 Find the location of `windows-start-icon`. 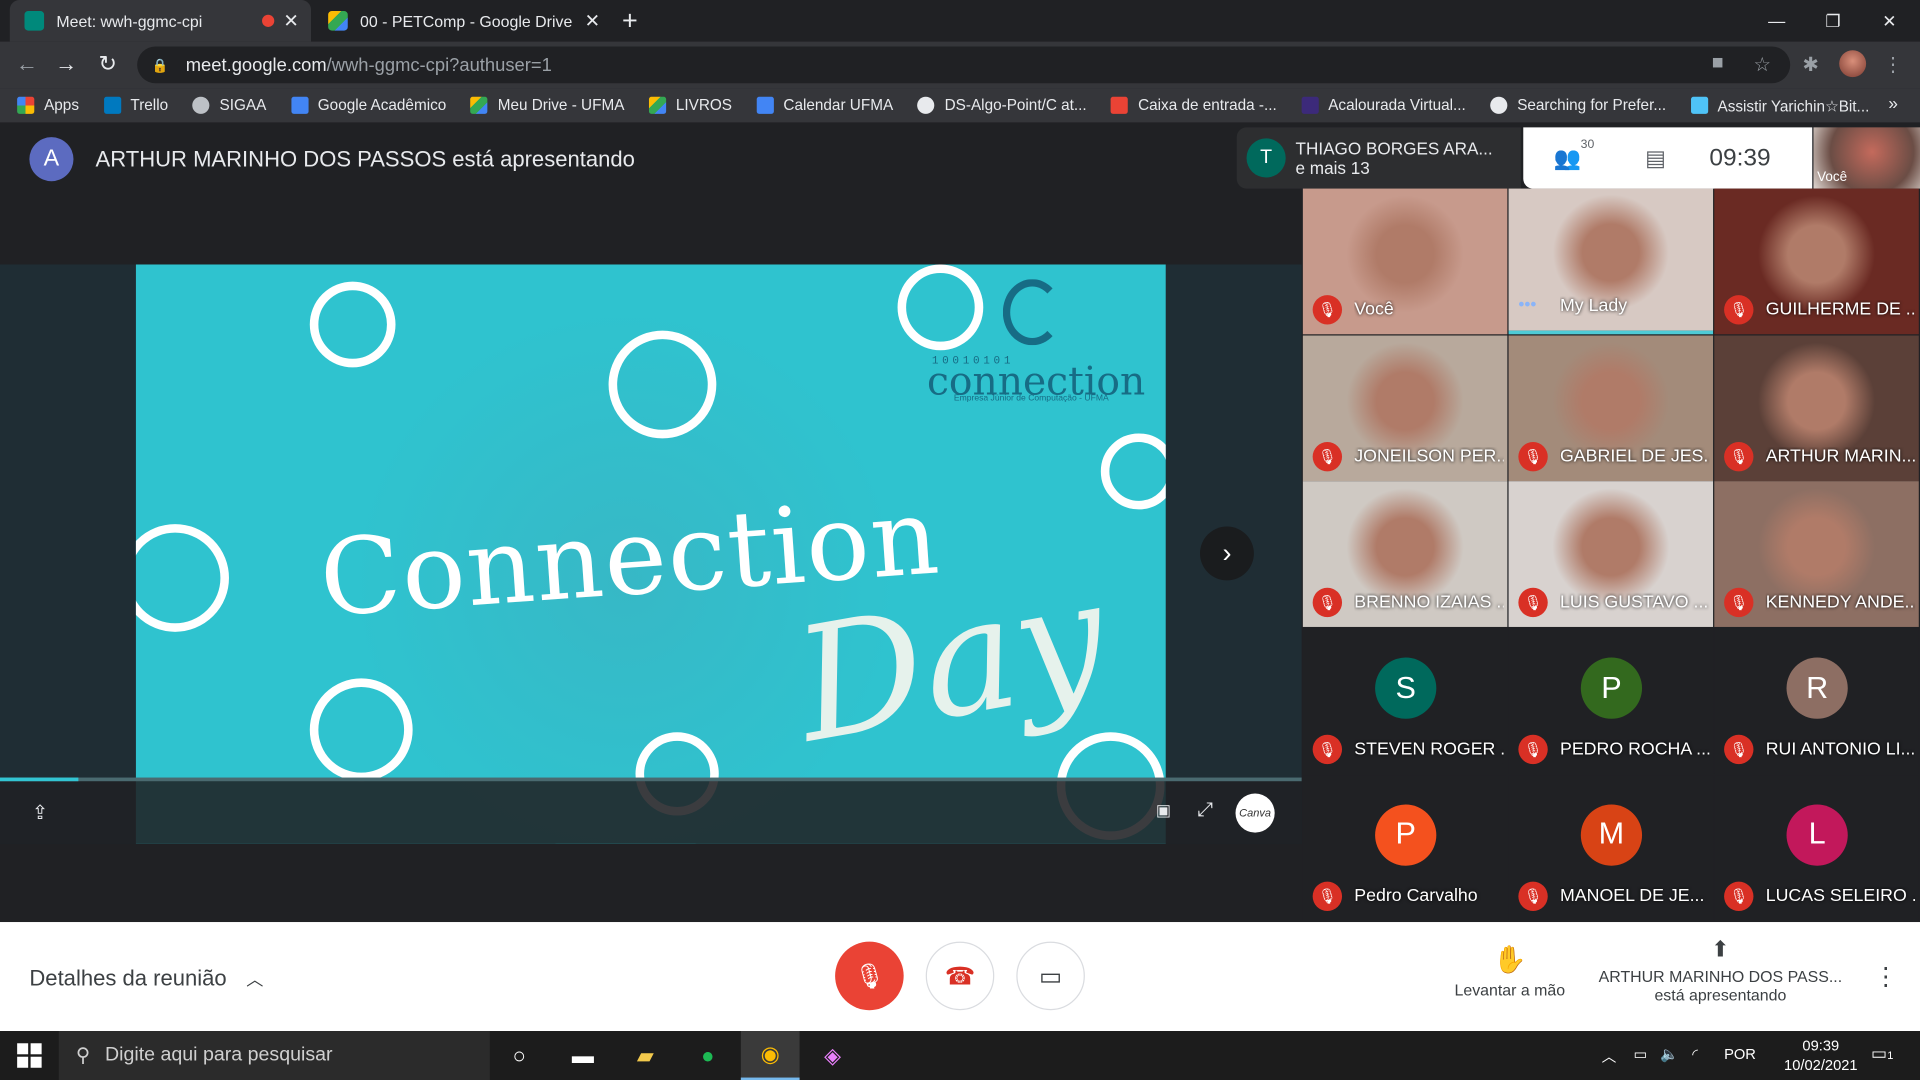

windows-start-icon is located at coordinates (29, 1055).